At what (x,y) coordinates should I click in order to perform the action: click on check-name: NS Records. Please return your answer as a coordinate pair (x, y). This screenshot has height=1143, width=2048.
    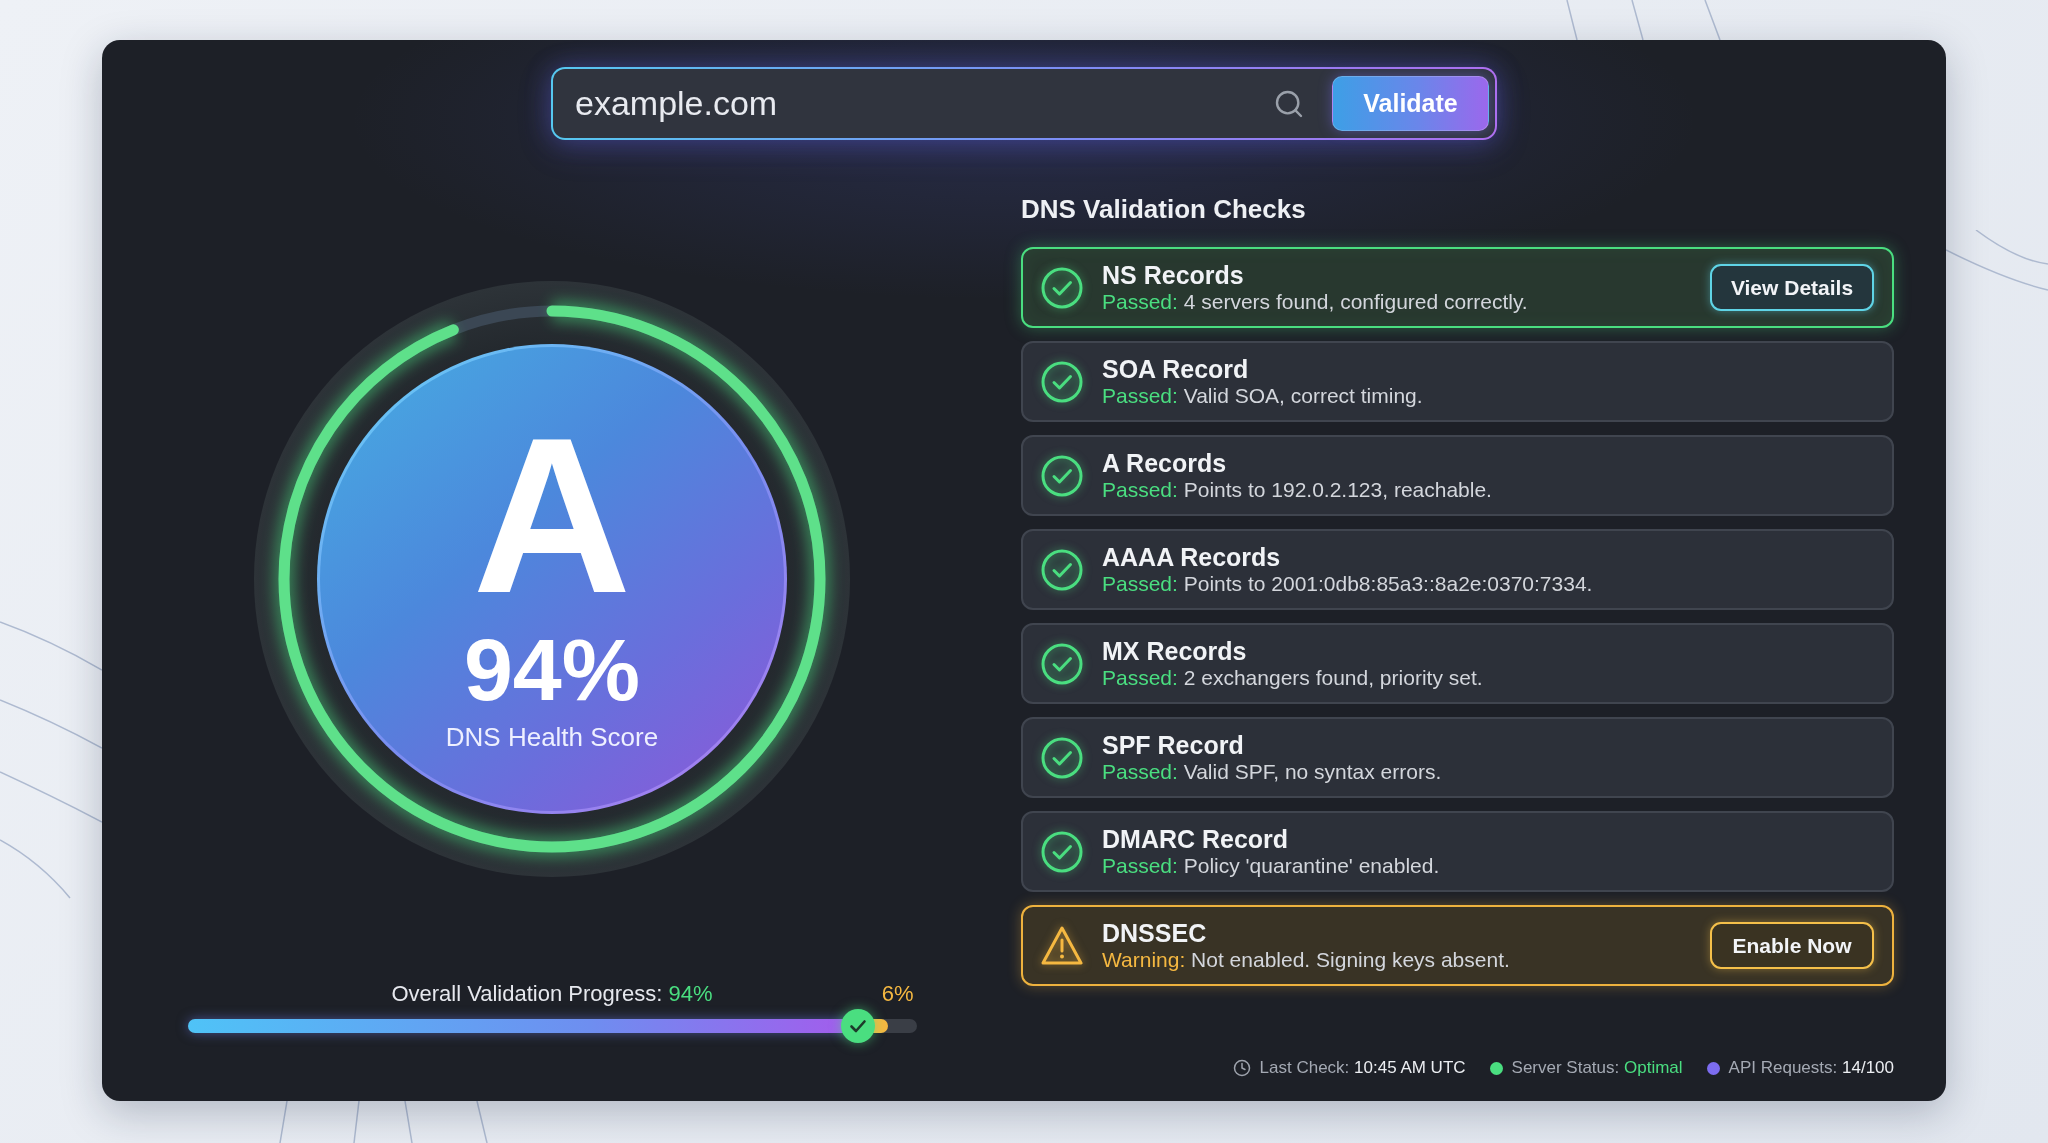
    Looking at the image, I should click on (1173, 274).